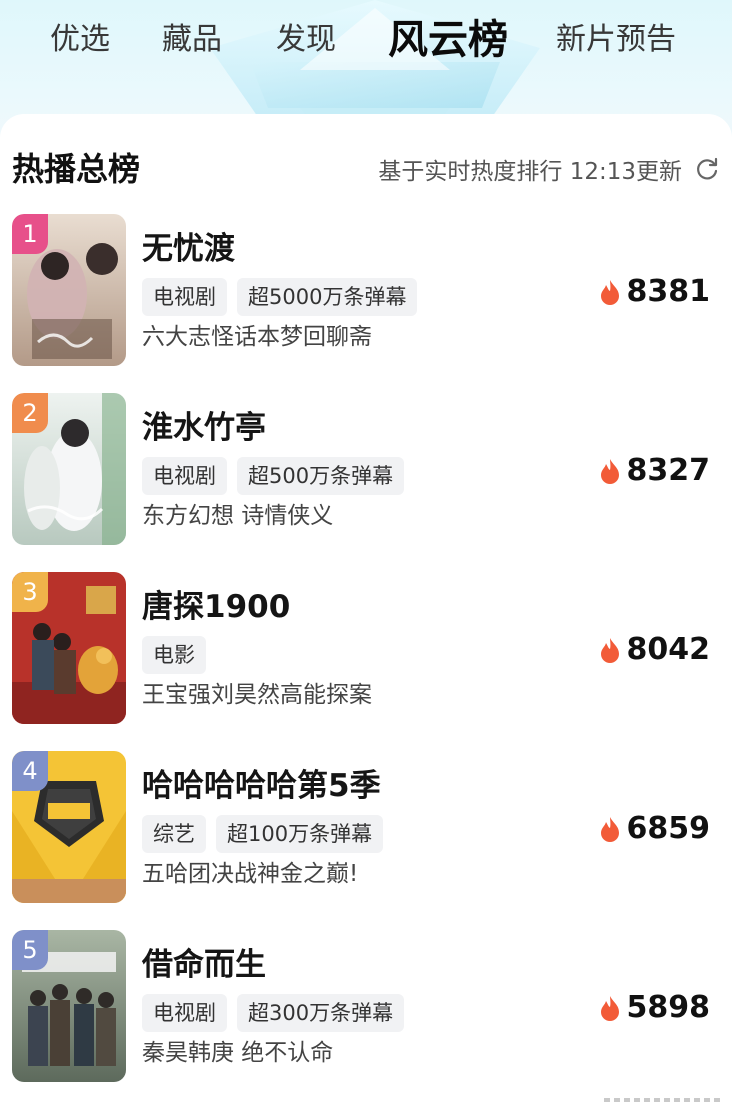 This screenshot has width=732, height=1114. I want to click on heat-score: 8381, so click(655, 292).